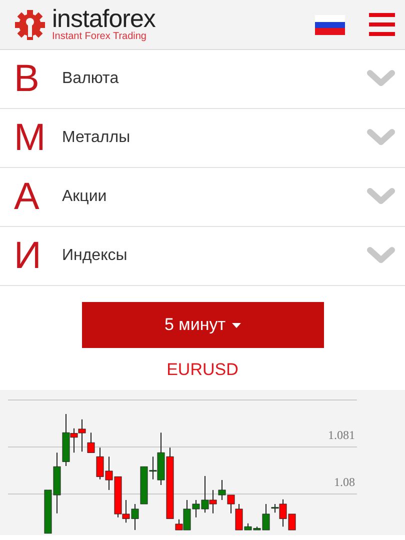  Describe the element at coordinates (91, 79) in the screenshot. I see `category-label: Валюта` at that location.